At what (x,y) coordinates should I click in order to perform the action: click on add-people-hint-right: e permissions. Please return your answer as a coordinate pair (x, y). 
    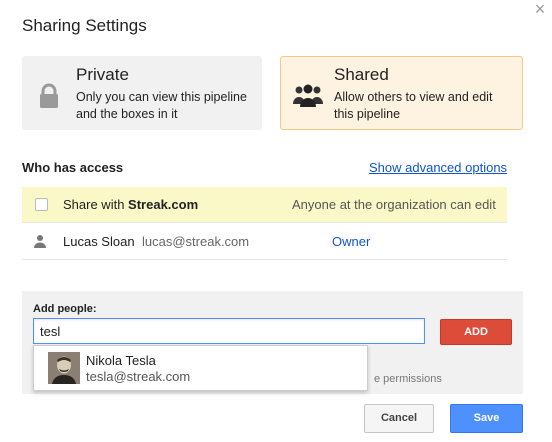
    Looking at the image, I should click on (408, 379).